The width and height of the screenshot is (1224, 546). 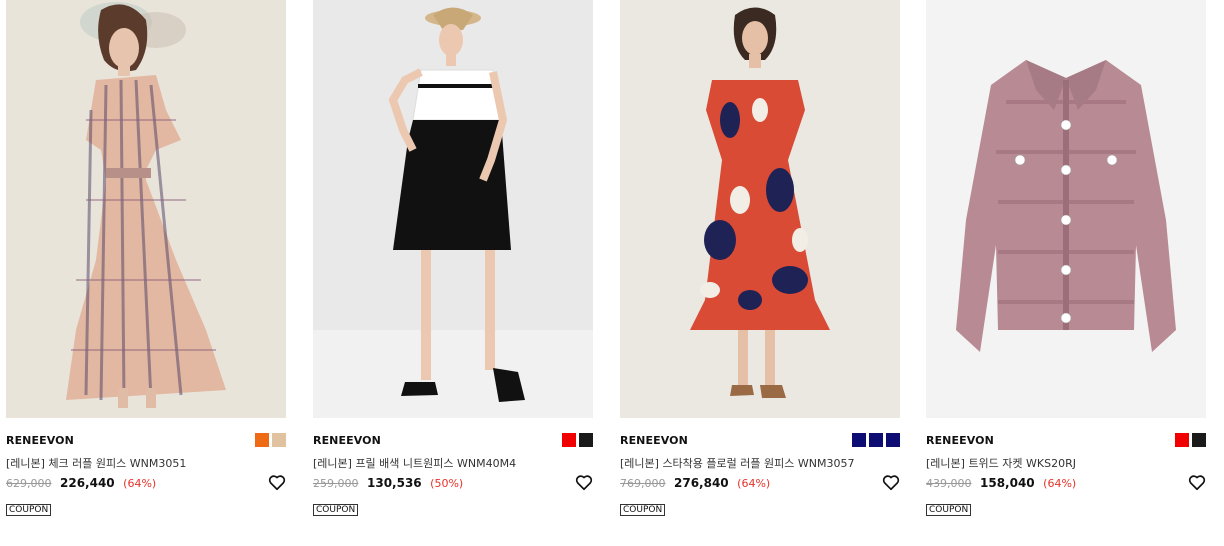 I want to click on original-price: 629,000, so click(x=29, y=483).